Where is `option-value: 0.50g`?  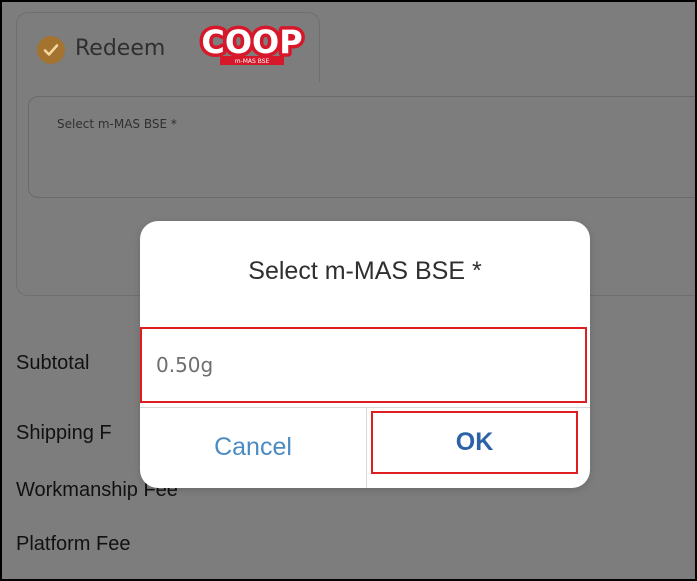 option-value: 0.50g is located at coordinates (185, 365).